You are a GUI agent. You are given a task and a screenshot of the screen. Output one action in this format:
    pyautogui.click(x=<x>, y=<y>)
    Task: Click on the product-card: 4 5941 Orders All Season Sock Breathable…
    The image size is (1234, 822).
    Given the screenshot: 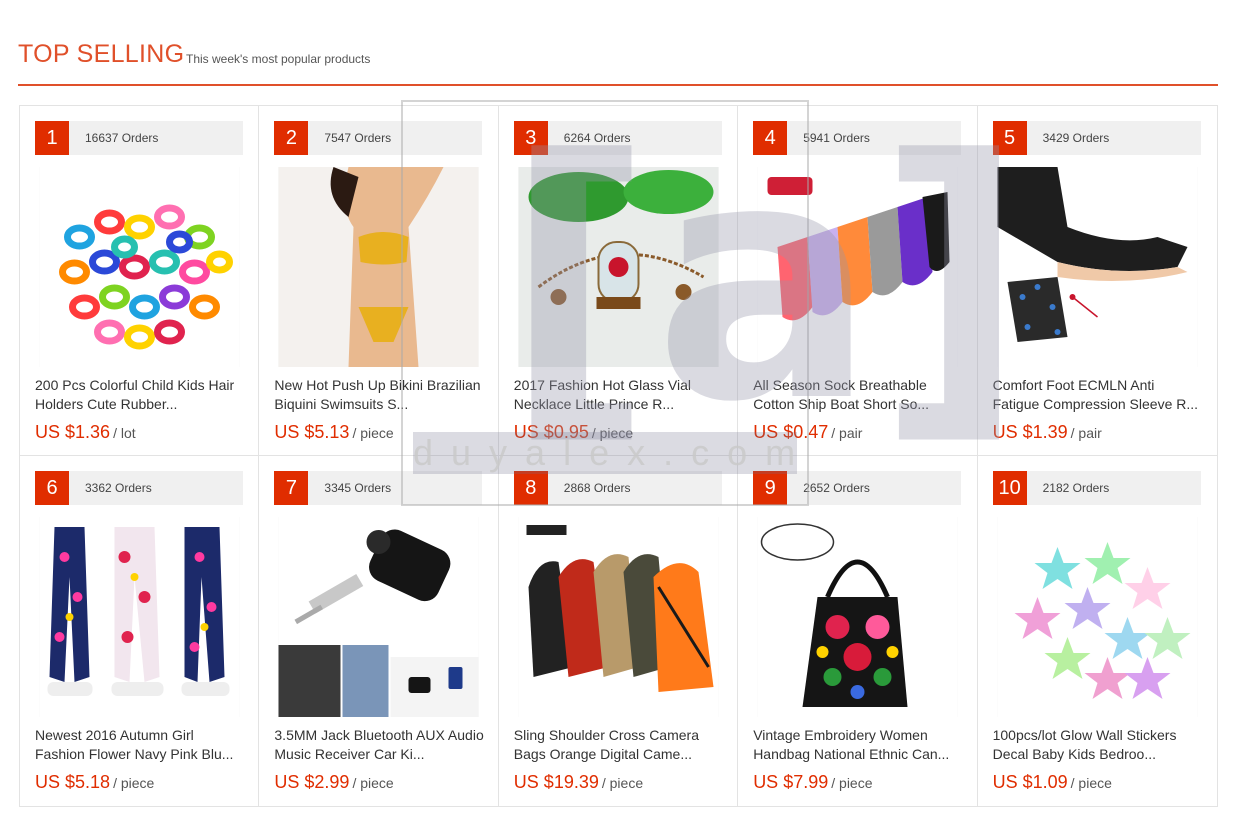 What is the action you would take?
    pyautogui.click(x=858, y=281)
    